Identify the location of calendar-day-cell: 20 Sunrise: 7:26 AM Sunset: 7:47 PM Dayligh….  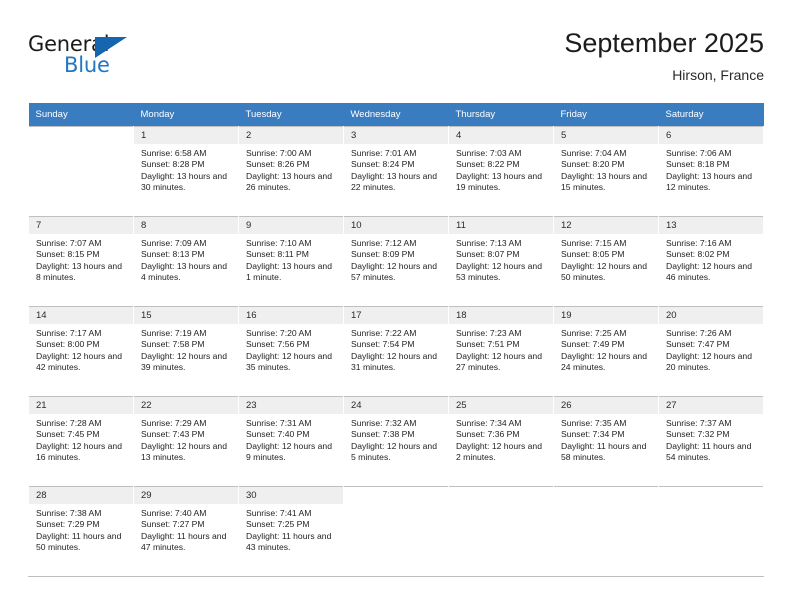
(711, 351).